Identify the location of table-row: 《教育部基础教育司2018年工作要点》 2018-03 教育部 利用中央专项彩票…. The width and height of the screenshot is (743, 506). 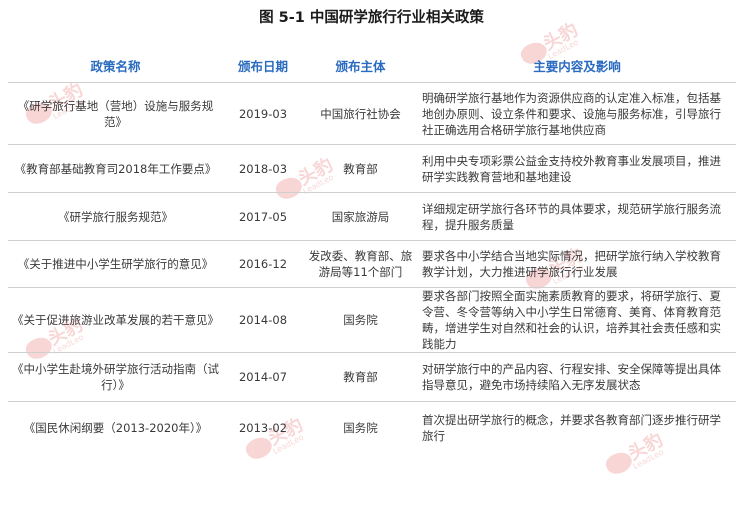
(372, 168).